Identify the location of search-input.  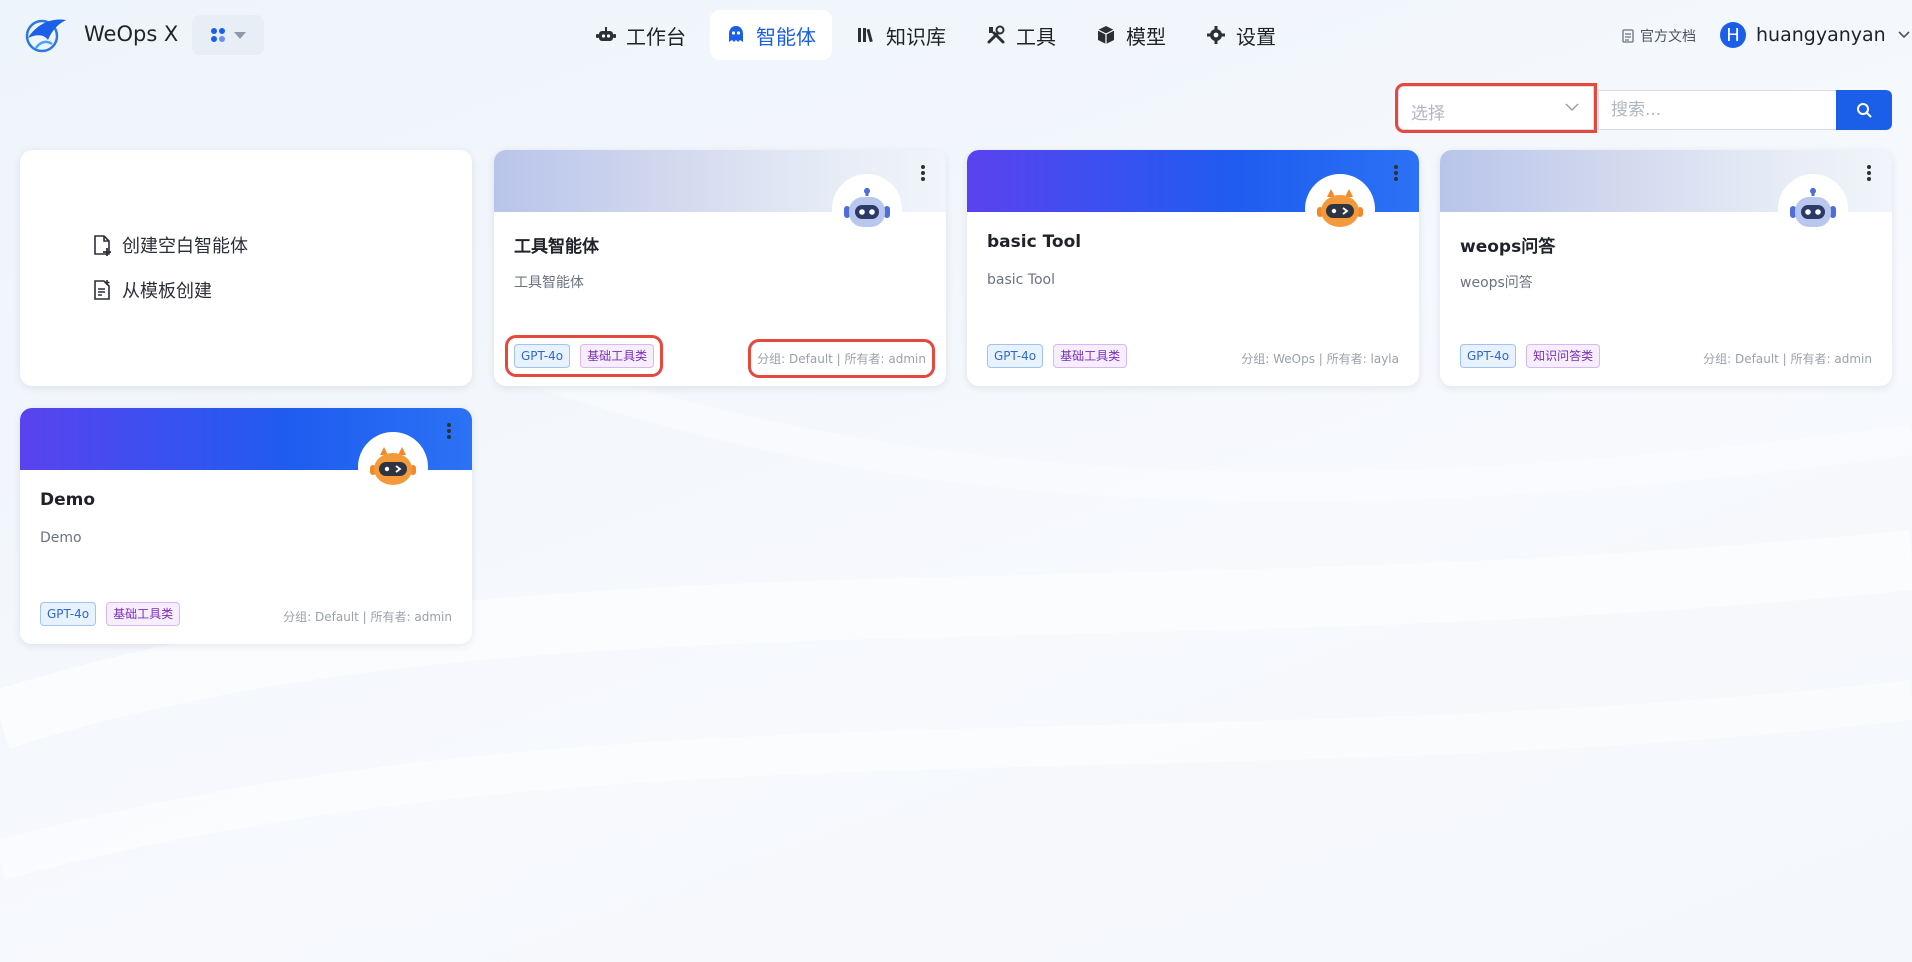
(1717, 110).